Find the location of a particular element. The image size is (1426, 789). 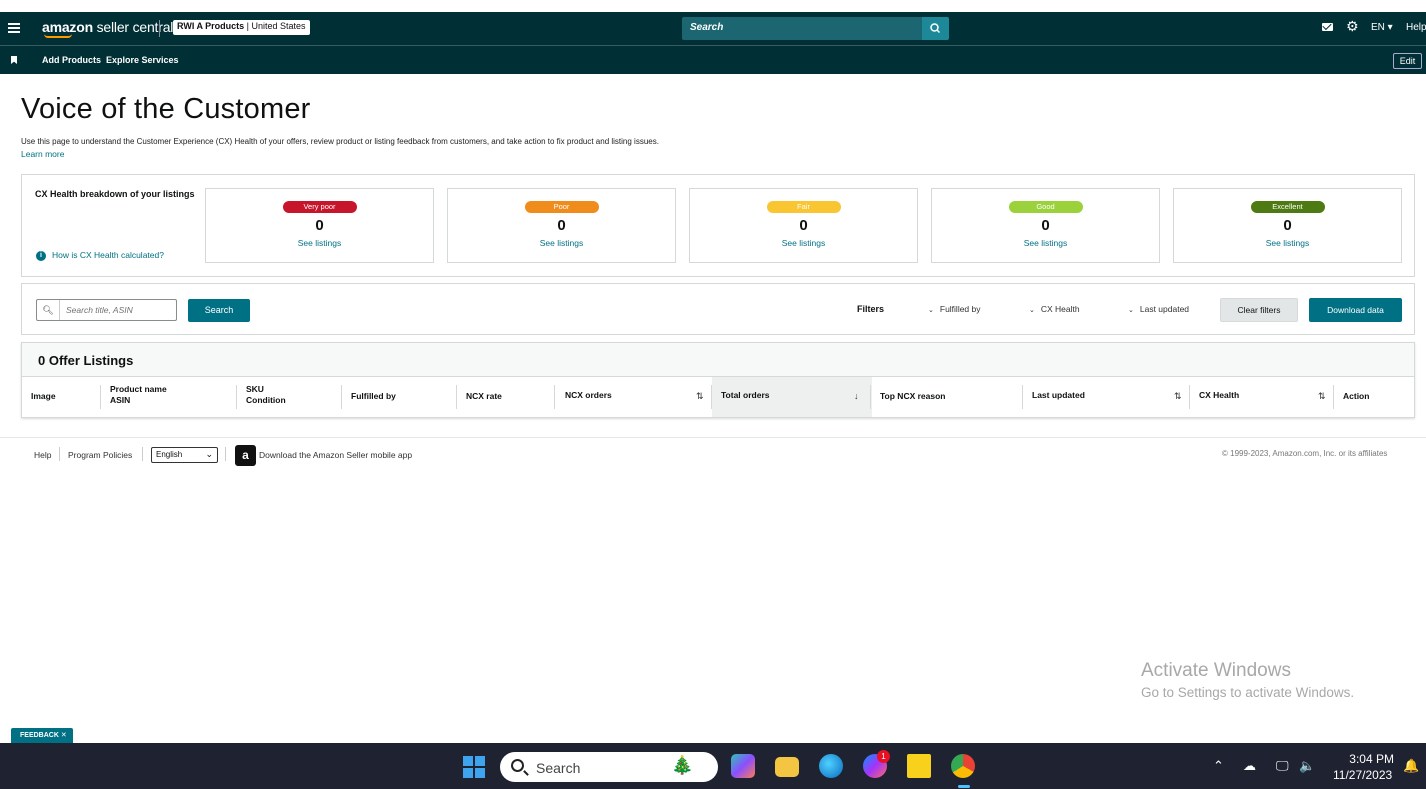

col-cx-health: CX Health is located at coordinates (1219, 395).